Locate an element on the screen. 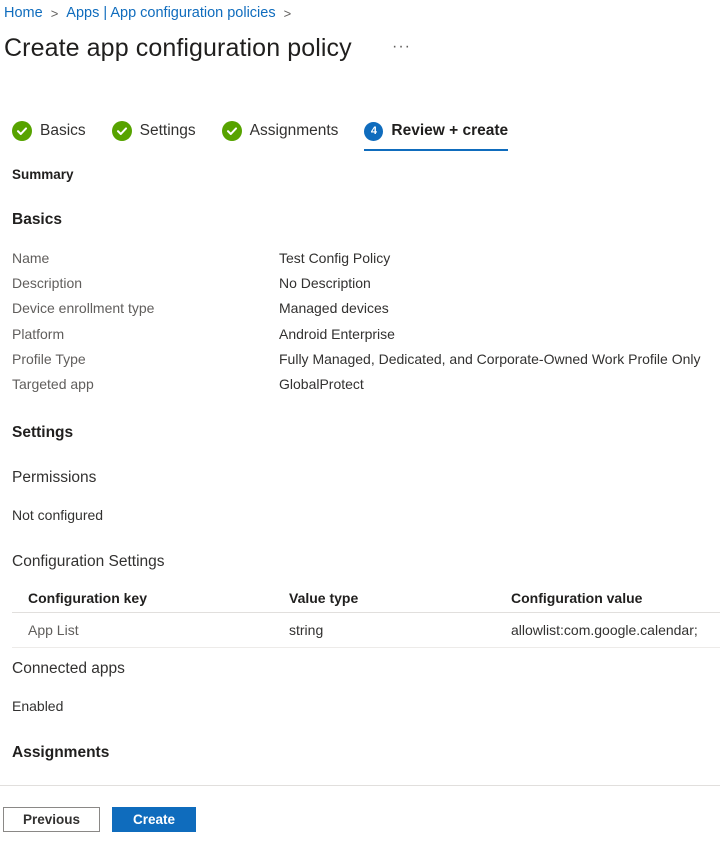 The image size is (720, 841). field-label: Targeted app is located at coordinates (53, 384).